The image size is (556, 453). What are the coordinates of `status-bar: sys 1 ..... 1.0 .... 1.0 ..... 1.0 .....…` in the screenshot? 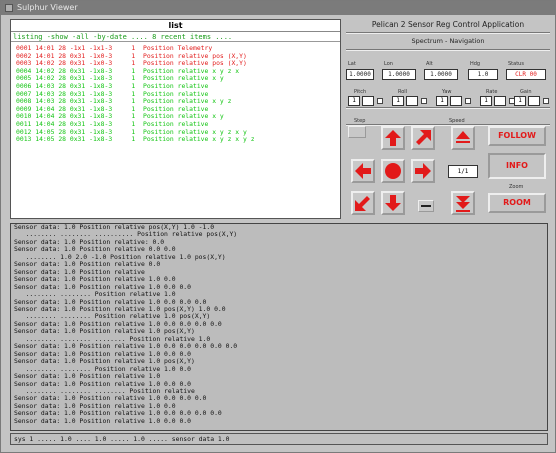 It's located at (279, 439).